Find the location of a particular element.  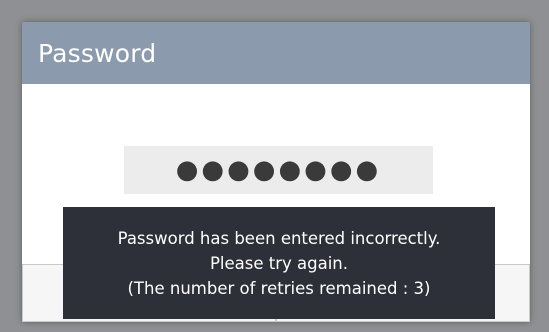

toast-line-3: (The number of retries remained : 3) is located at coordinates (279, 288).